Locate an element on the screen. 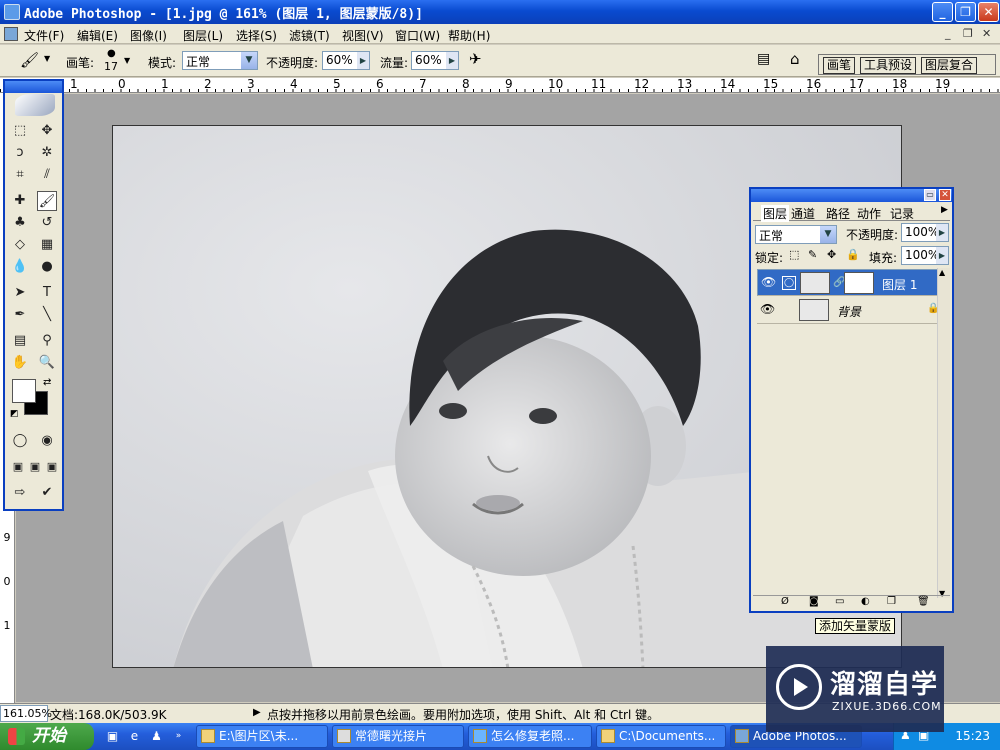  panel-close-icon: ✕ is located at coordinates (945, 195).